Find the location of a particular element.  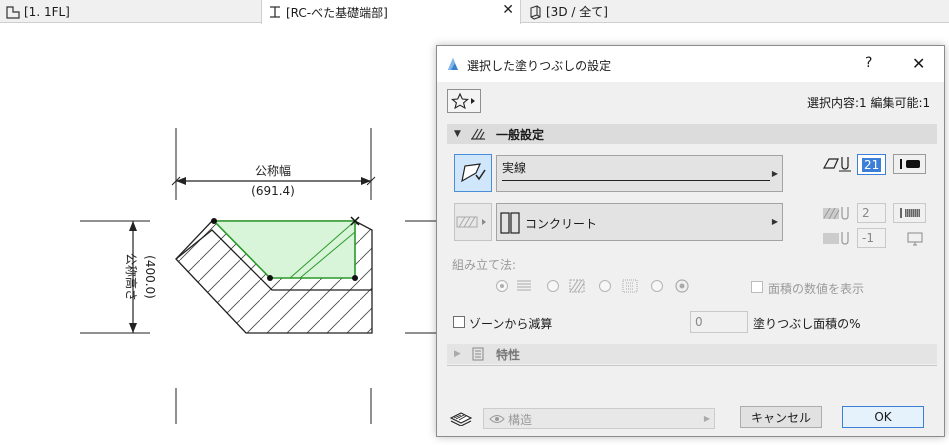

pen-line-icon is located at coordinates (836, 164).